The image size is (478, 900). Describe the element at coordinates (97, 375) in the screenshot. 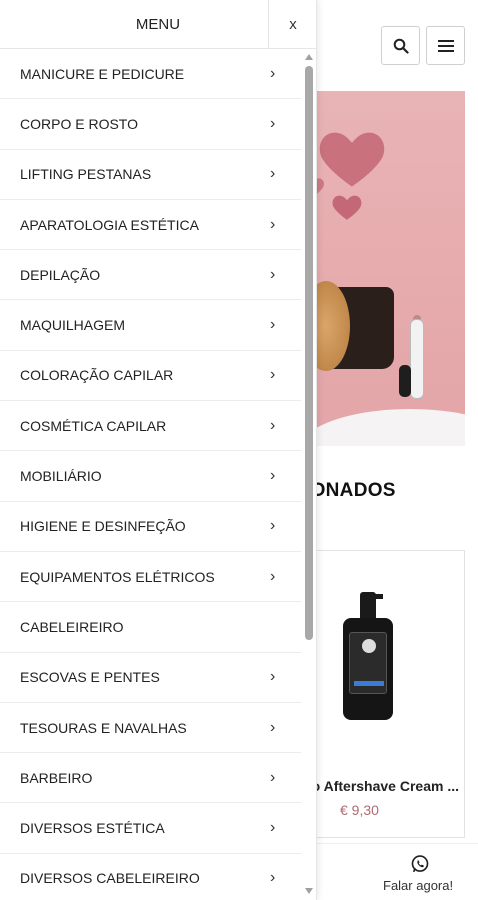

I see `menu-item-label: COLORAÇÃO CAPILAR` at that location.